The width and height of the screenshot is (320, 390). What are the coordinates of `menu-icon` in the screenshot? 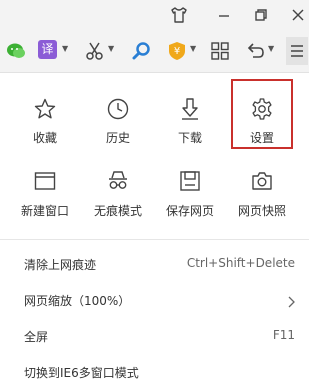 It's located at (297, 51).